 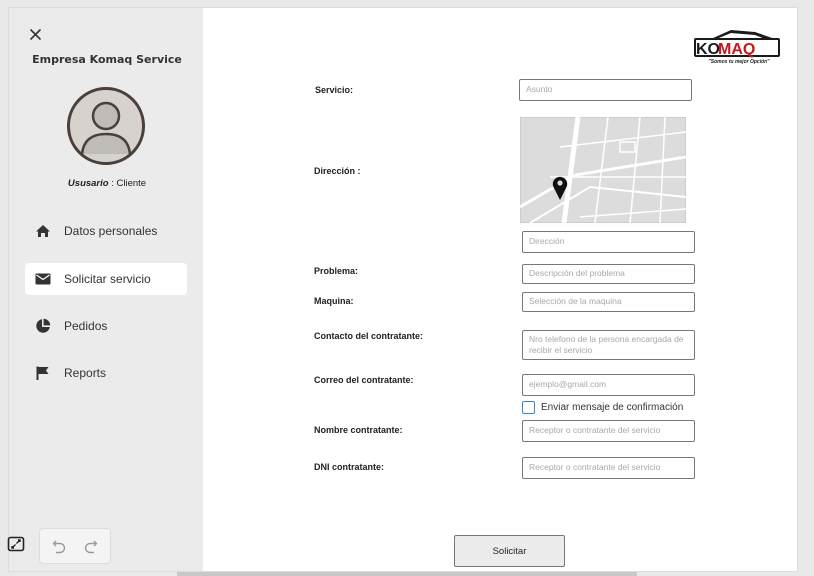 I want to click on servicio-input: Asunto, so click(x=605, y=90).